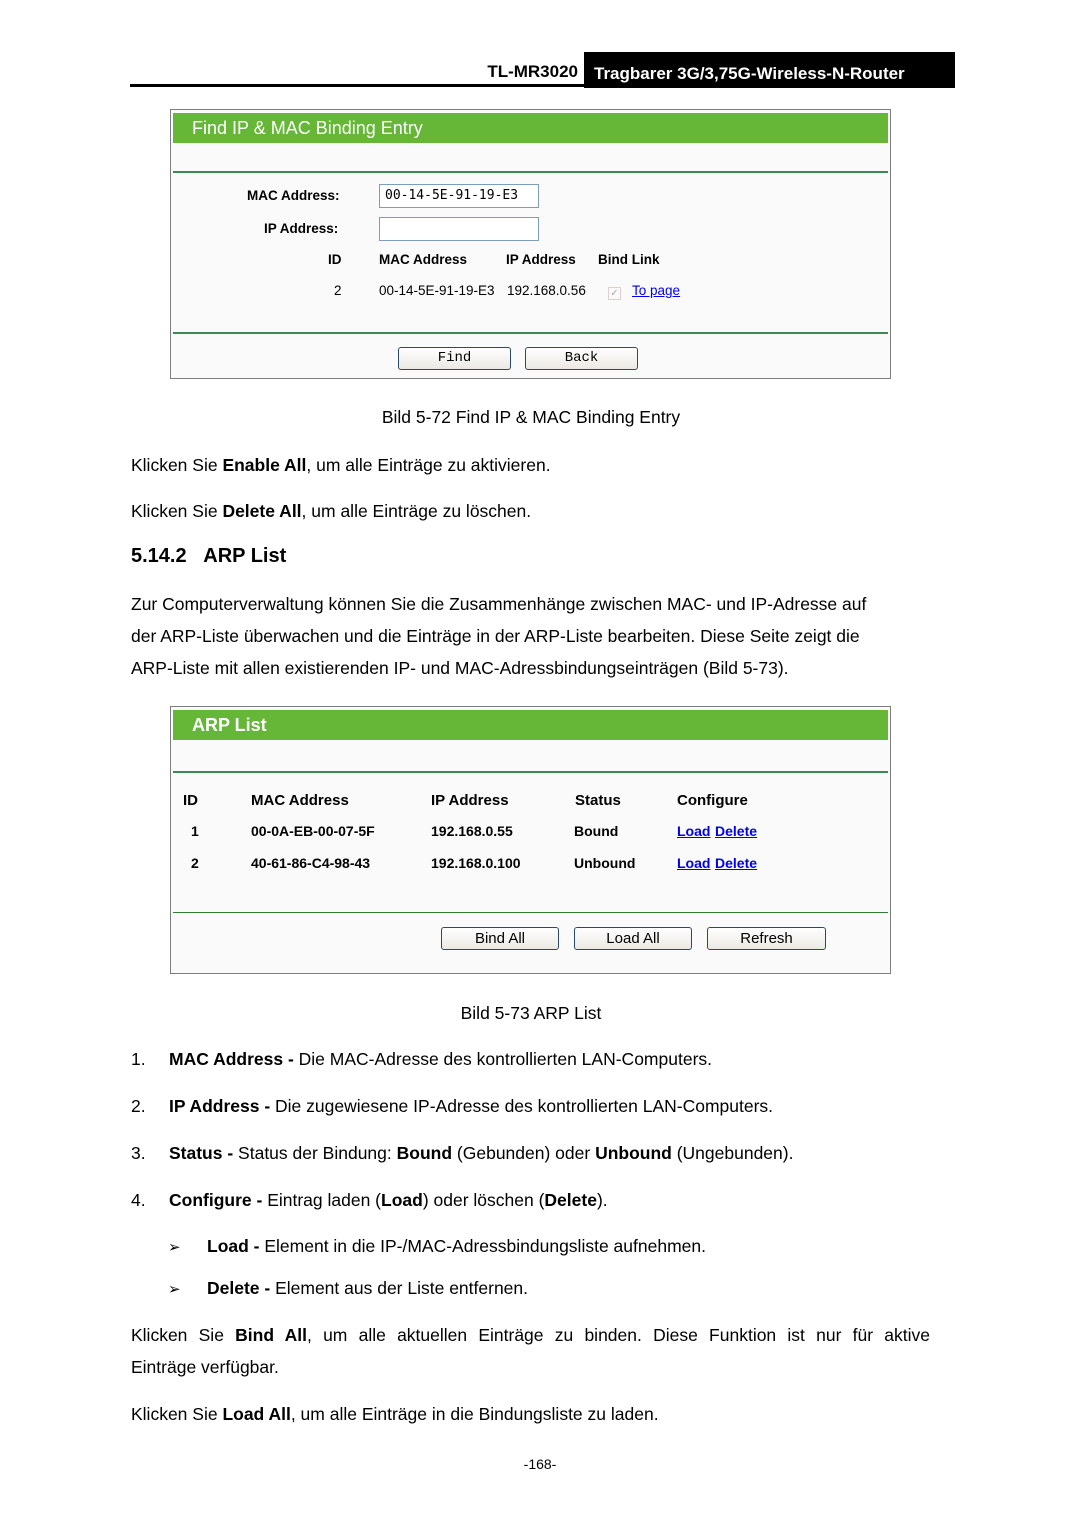  I want to click on ip-address-label: IP Address:, so click(301, 228).